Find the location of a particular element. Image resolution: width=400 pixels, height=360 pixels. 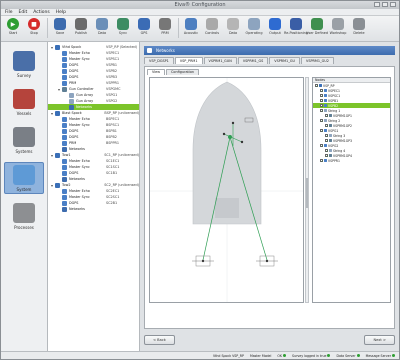

vessels-icon is located at coordinates (24, 98).